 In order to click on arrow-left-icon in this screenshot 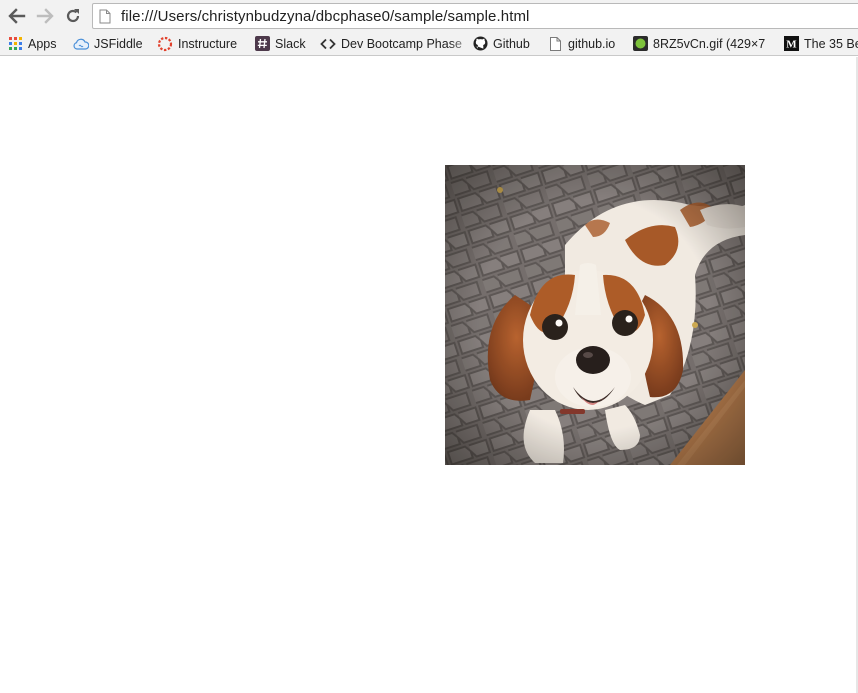, I will do `click(17, 16)`.